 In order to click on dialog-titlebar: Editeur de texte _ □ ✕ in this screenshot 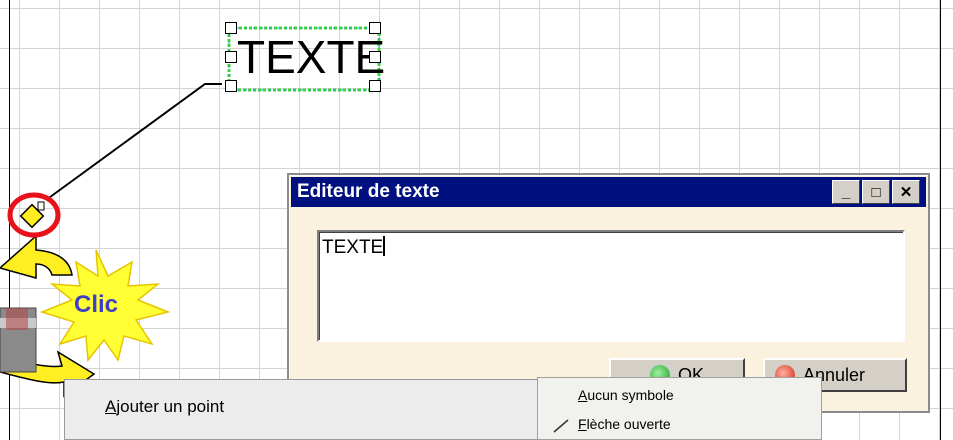, I will do `click(608, 192)`.